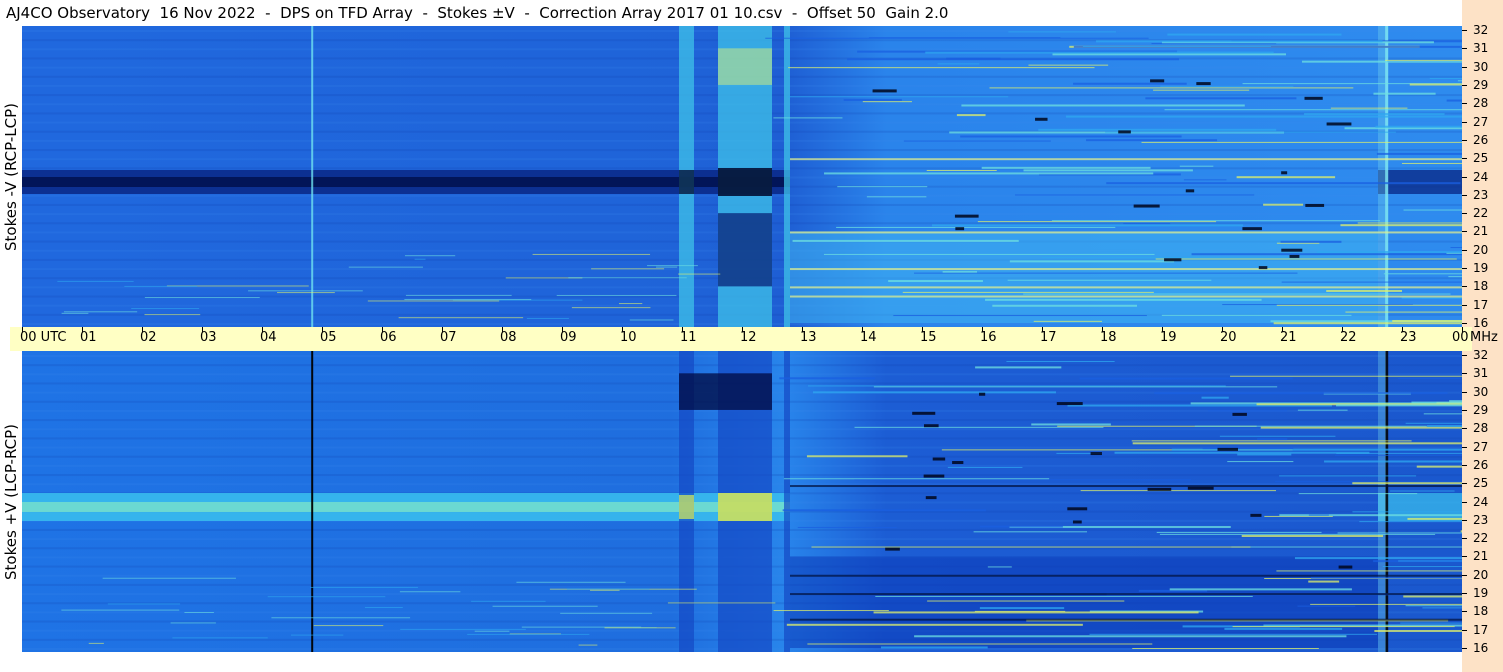 This screenshot has width=1503, height=672. What do you see at coordinates (1481, 483) in the screenshot?
I see `frequency-tick-label: 25` at bounding box center [1481, 483].